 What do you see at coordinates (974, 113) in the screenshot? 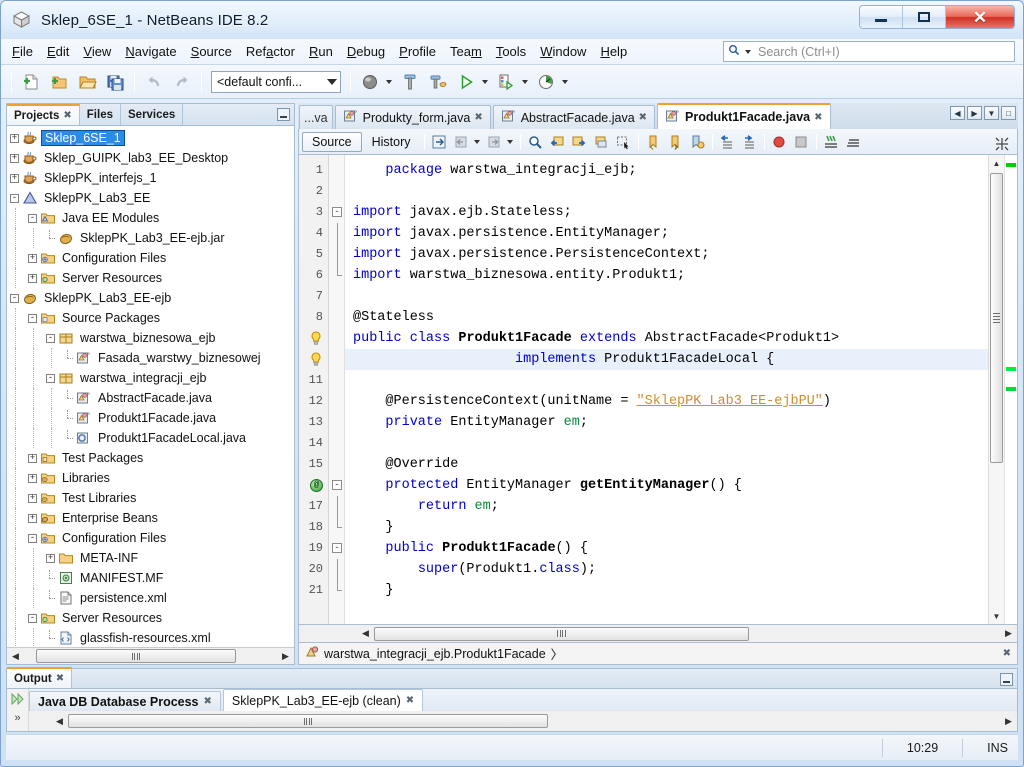
I see `scroll-tabs-right-button: ▶` at bounding box center [974, 113].